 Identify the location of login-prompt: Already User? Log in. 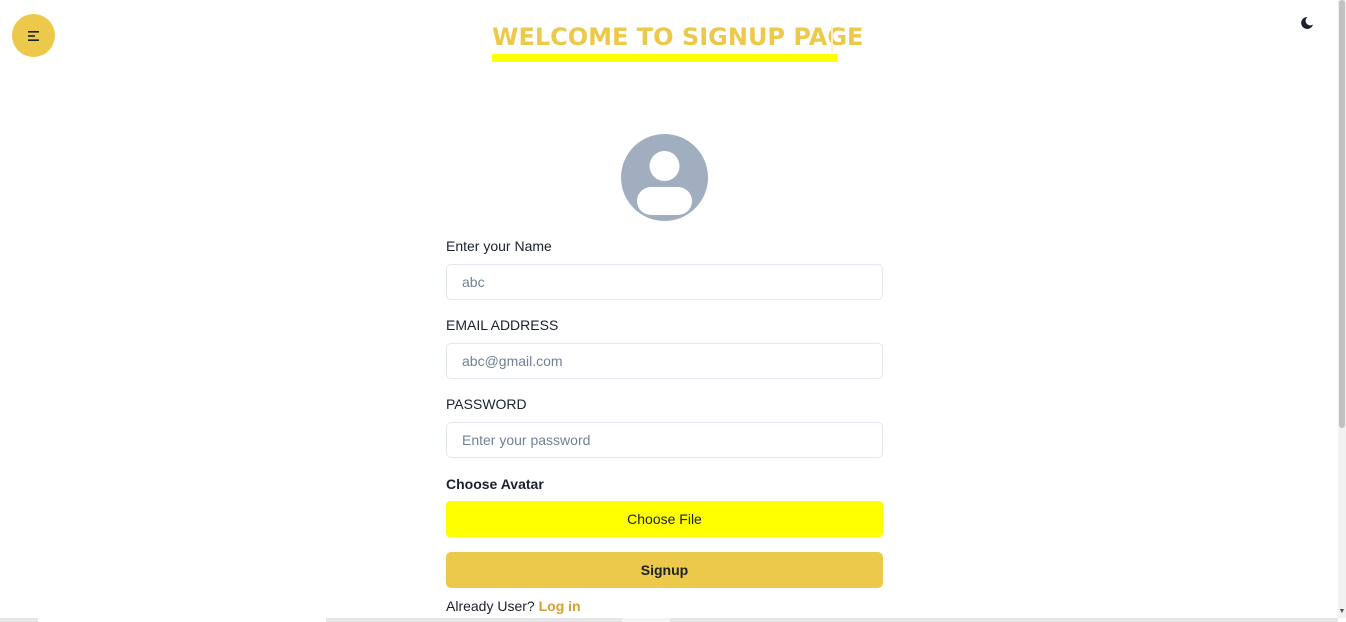
(664, 606).